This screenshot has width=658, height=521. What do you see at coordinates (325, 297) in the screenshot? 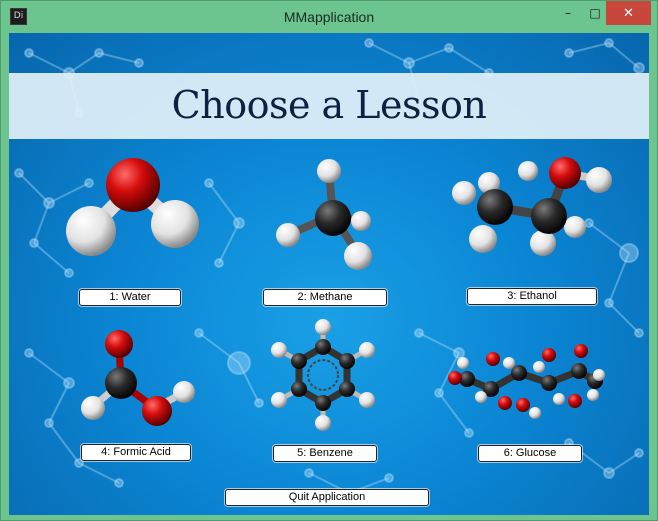
I see `lesson-methane-button: 2: Methane` at bounding box center [325, 297].